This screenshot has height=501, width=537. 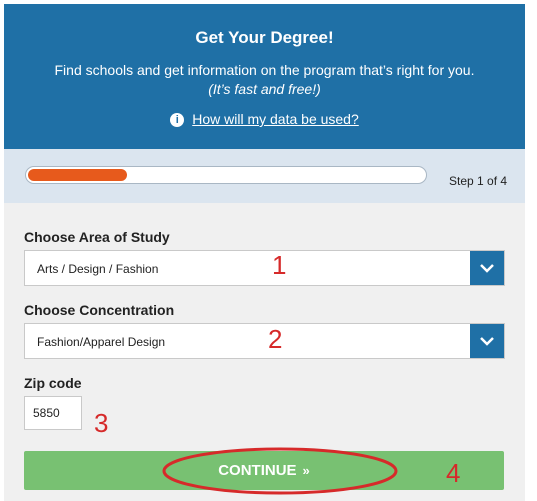 I want to click on concentration-dropdown-button, so click(x=487, y=341).